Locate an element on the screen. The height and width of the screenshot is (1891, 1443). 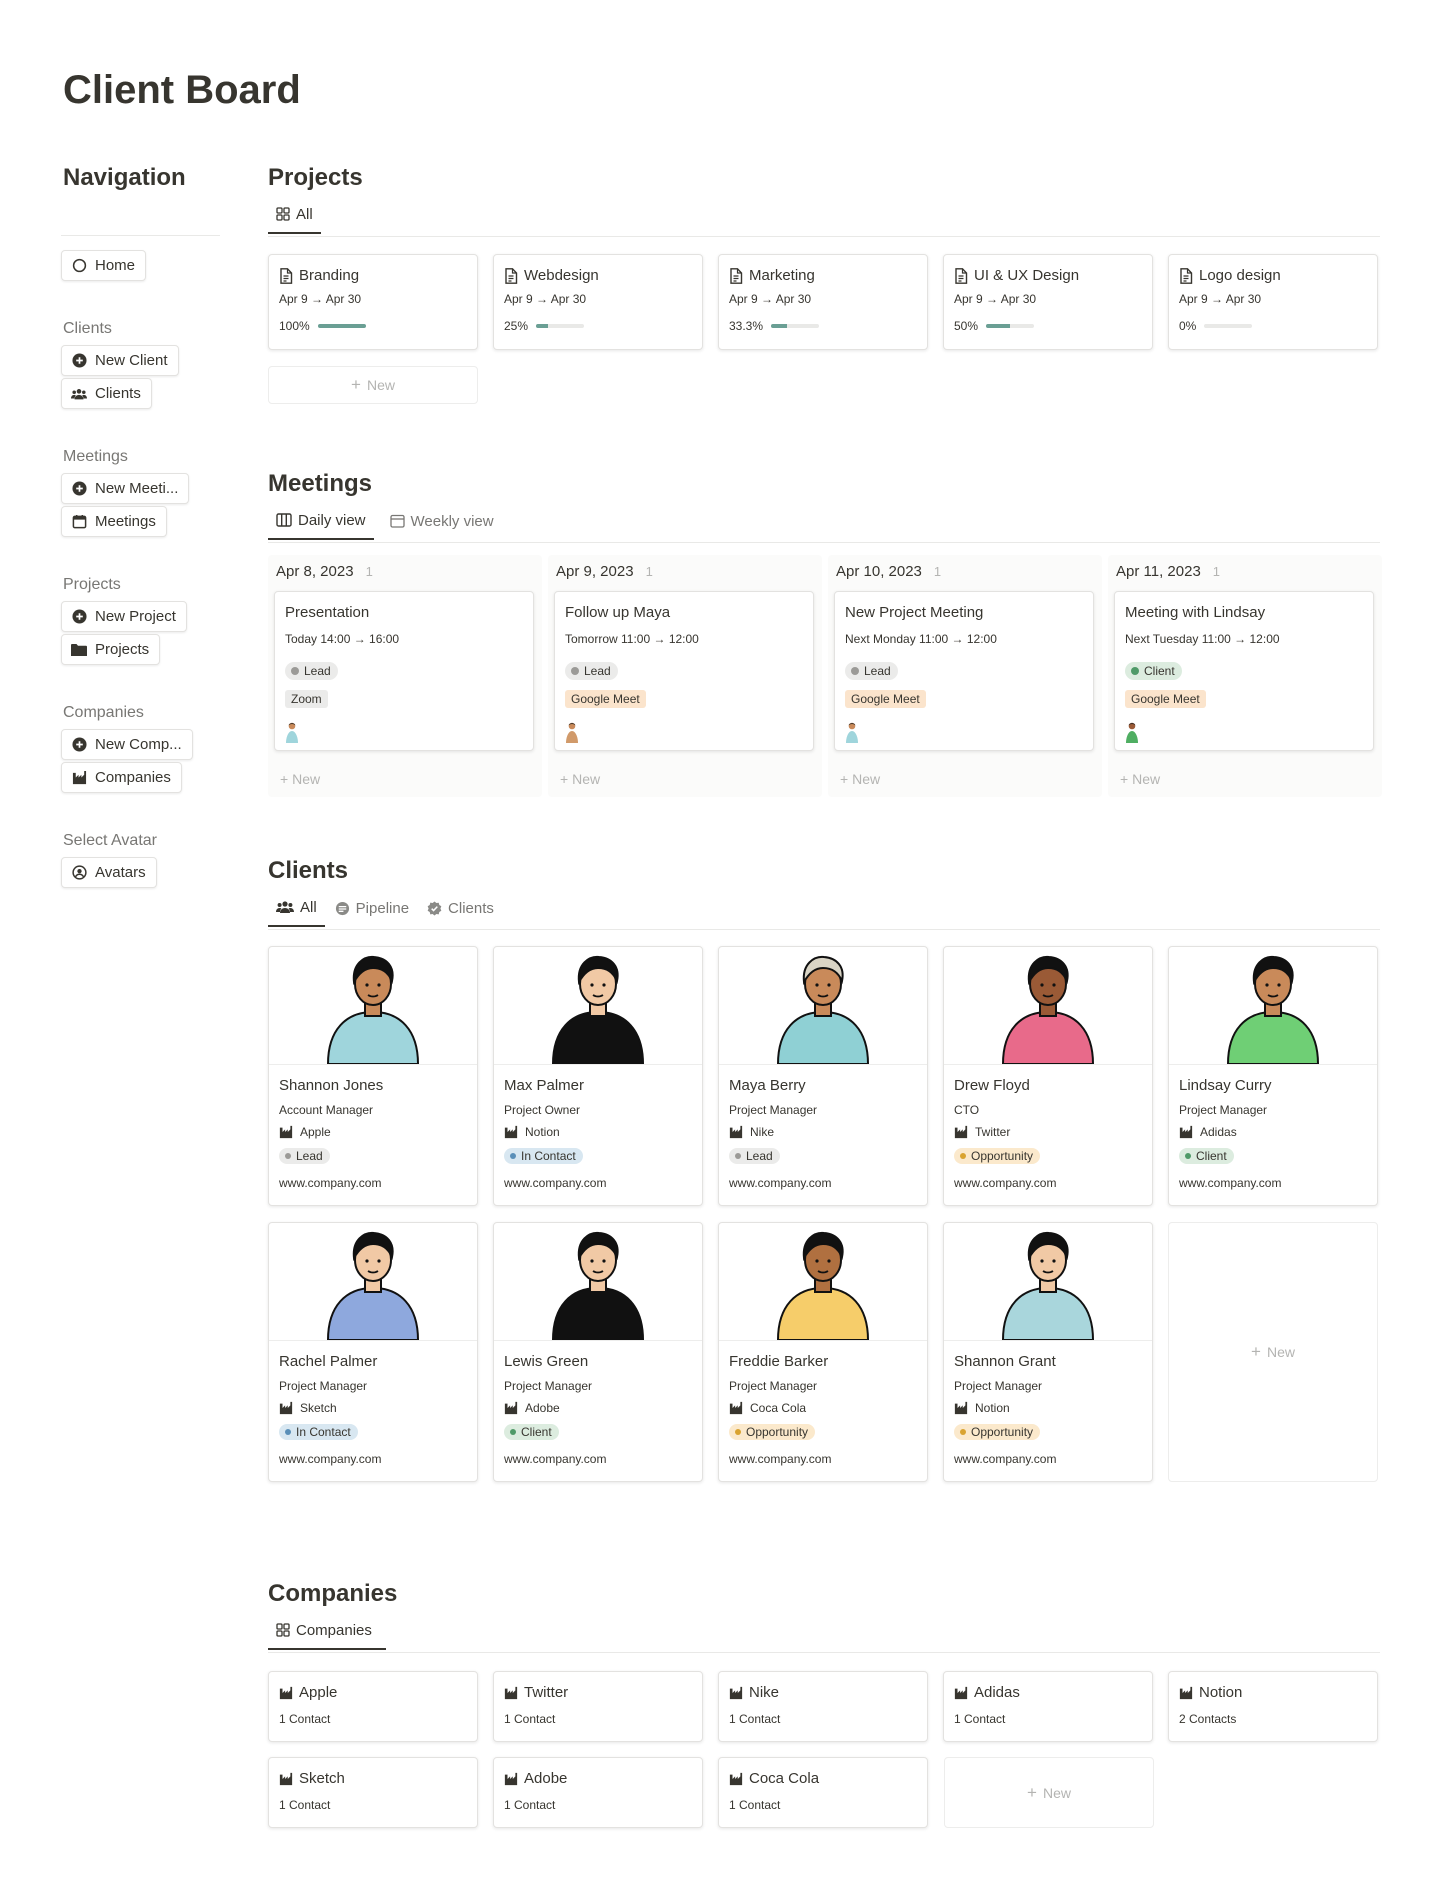
company-title: Sketch is located at coordinates (312, 1778).